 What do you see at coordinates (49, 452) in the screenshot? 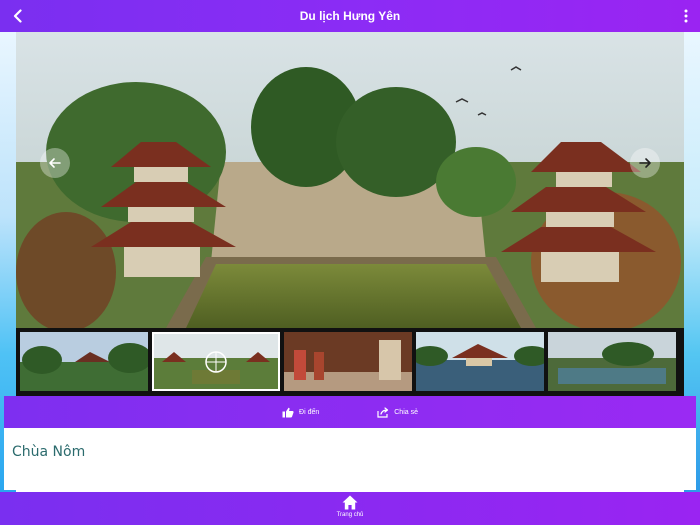
I see `place-name: Chùa Nôm` at bounding box center [49, 452].